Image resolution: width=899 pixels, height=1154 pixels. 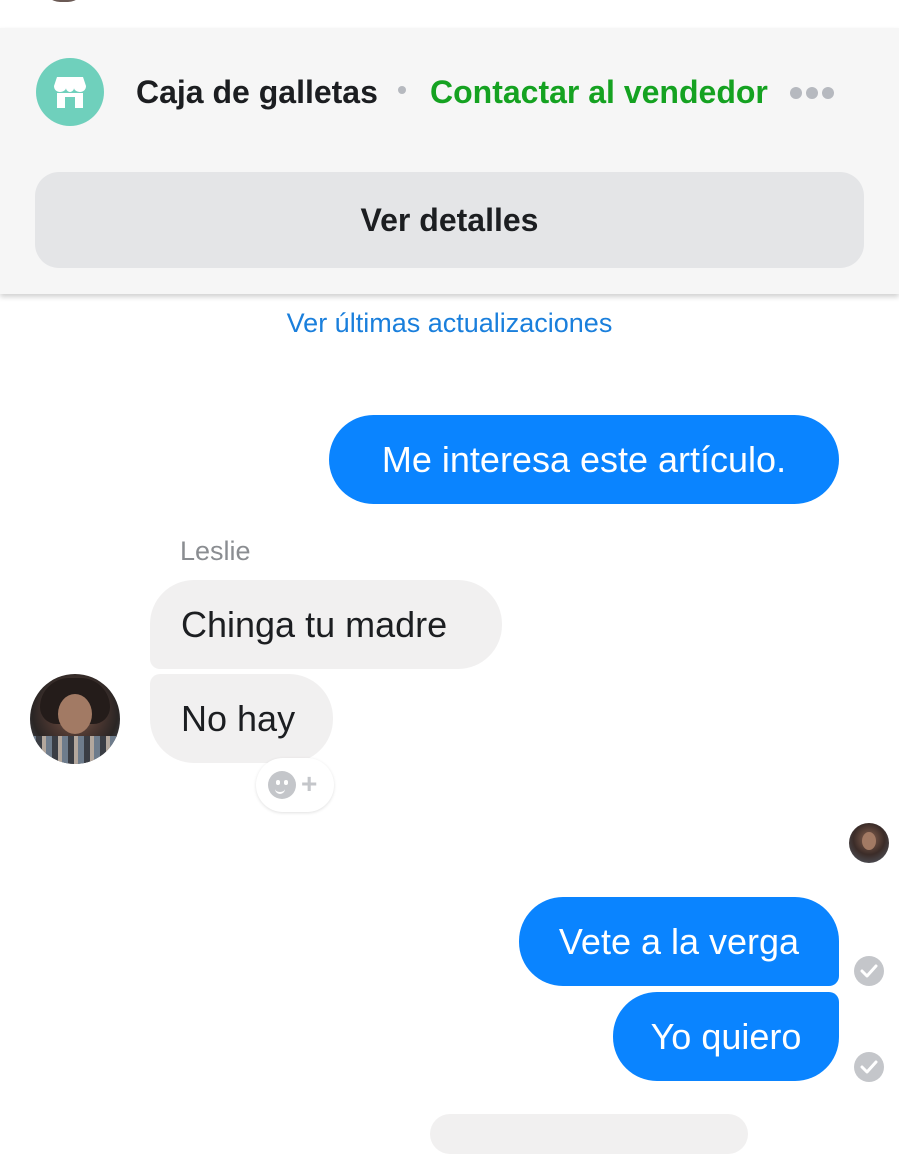 What do you see at coordinates (869, 843) in the screenshot?
I see `seen-indicator-avatar` at bounding box center [869, 843].